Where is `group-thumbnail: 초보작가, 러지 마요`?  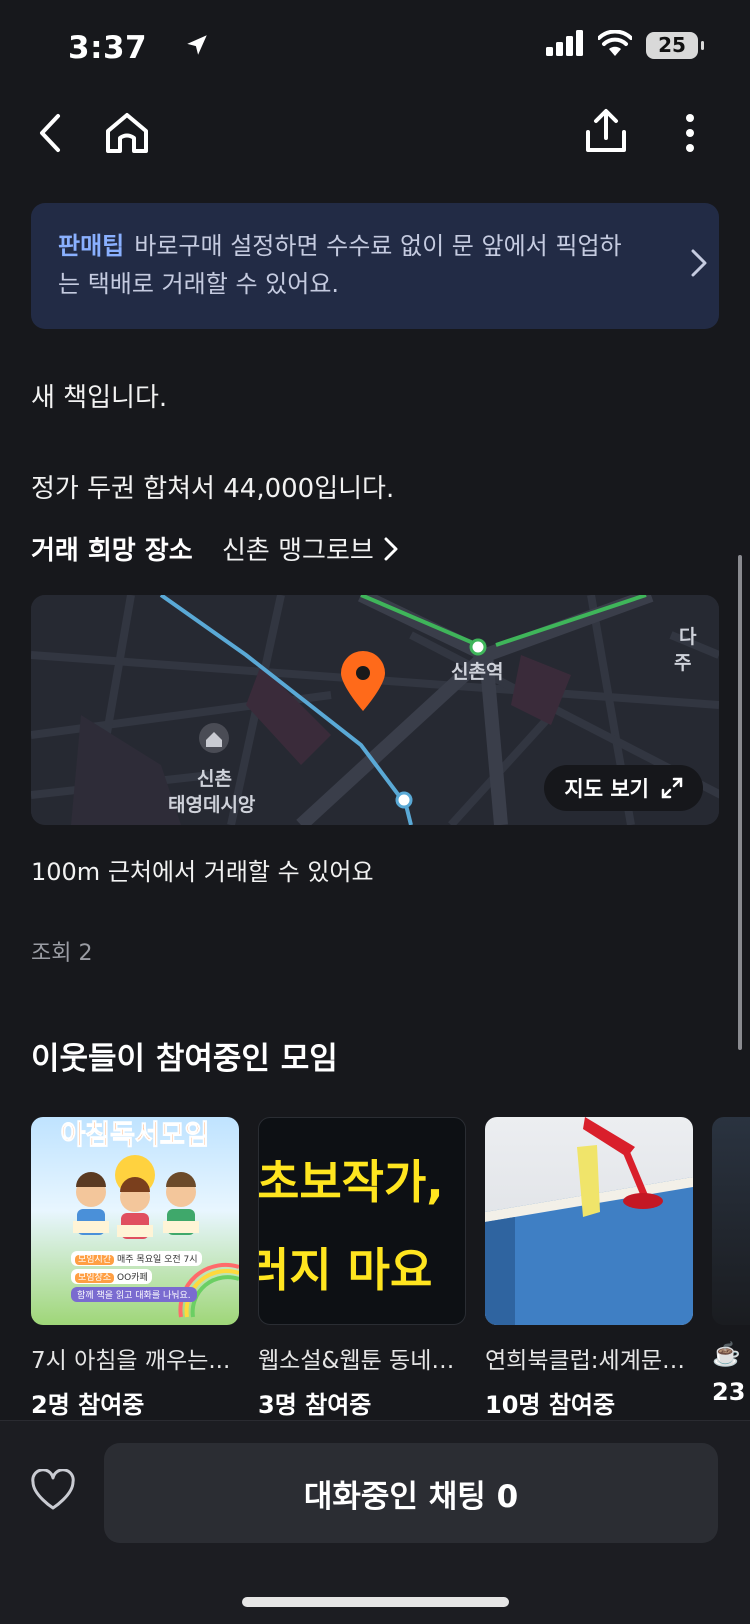
group-thumbnail: 초보작가, 러지 마요 is located at coordinates (362, 1221).